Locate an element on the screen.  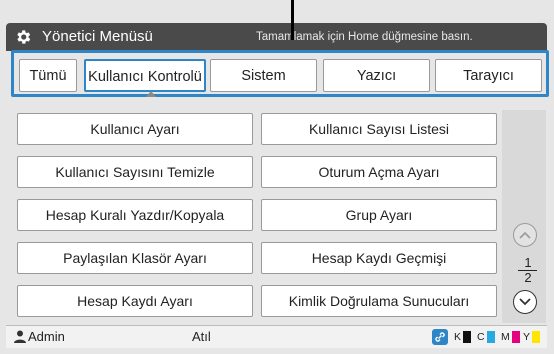
chevron-down-icon is located at coordinates (525, 302).